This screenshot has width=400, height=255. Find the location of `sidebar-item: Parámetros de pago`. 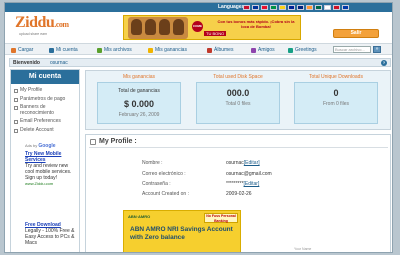

sidebar-item: Parámetros de pago is located at coordinates (46, 99).